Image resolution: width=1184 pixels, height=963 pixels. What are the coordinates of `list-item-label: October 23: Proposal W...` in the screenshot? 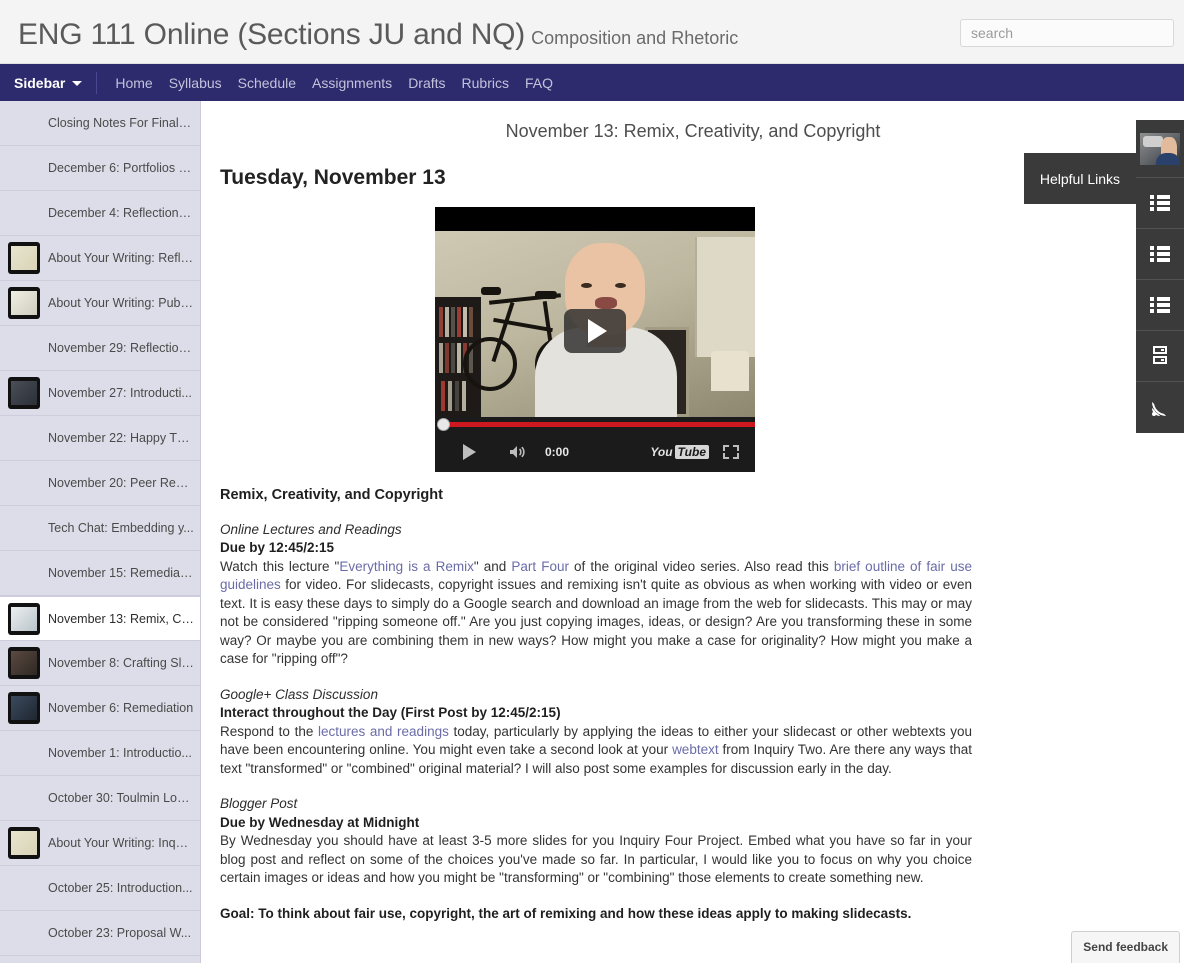 It's located at (120, 933).